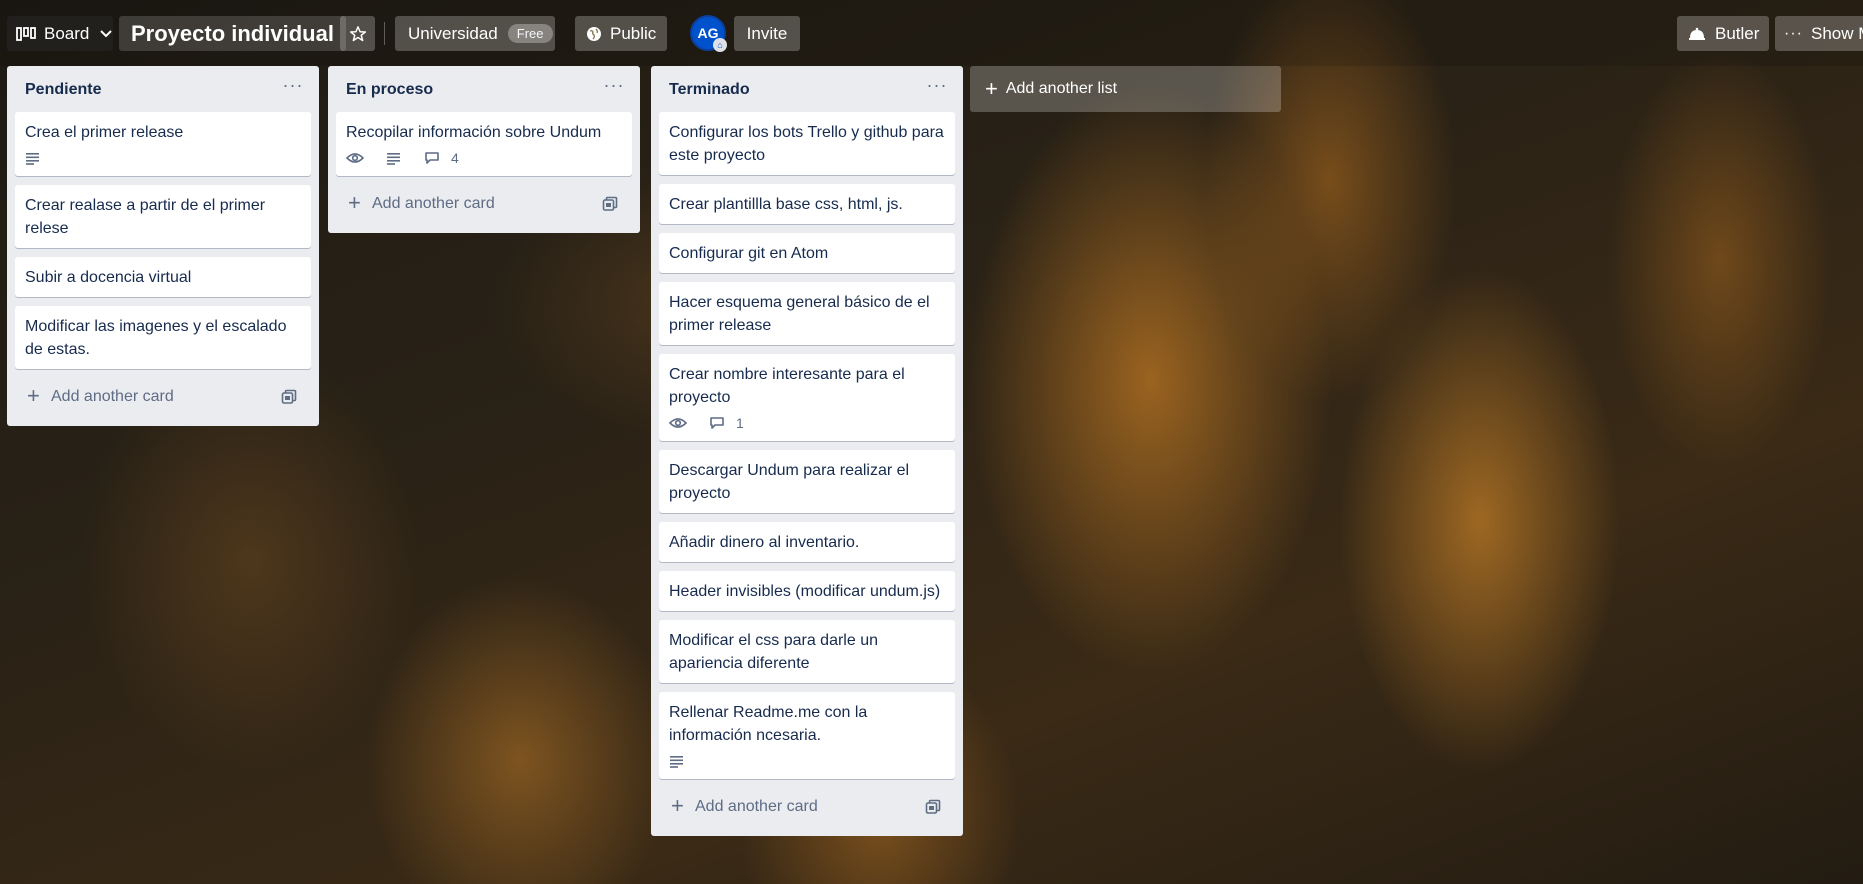  I want to click on more-dots-icon: ···, so click(1793, 33).